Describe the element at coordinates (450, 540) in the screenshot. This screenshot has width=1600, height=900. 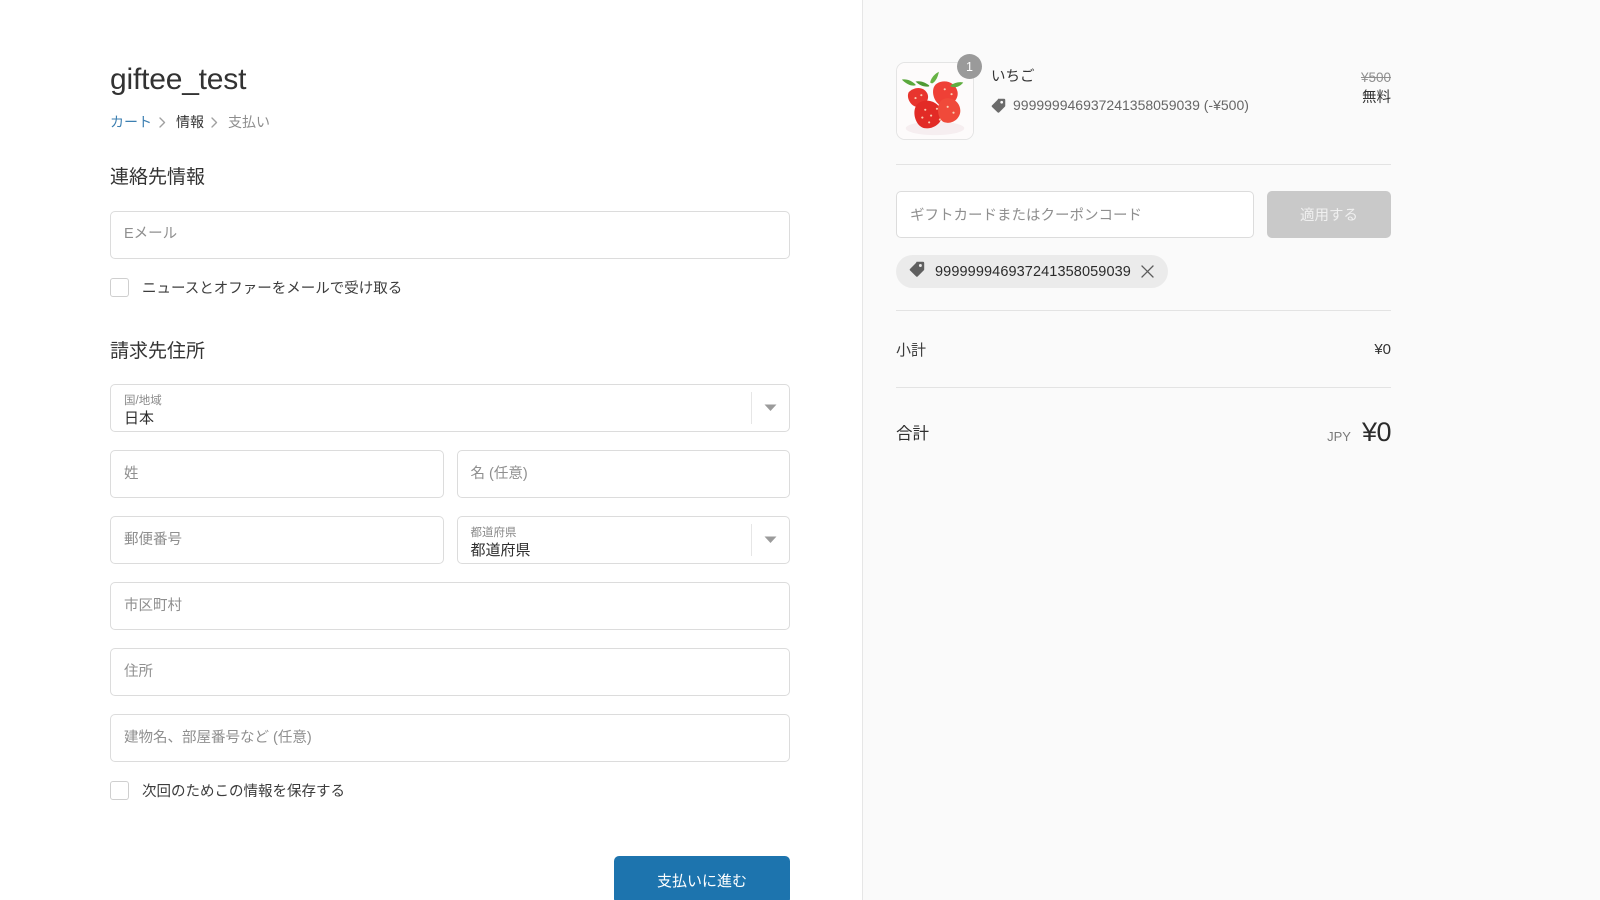
I see `postal-prefecture-row: 郵便番号 都道府県 都道府県` at that location.